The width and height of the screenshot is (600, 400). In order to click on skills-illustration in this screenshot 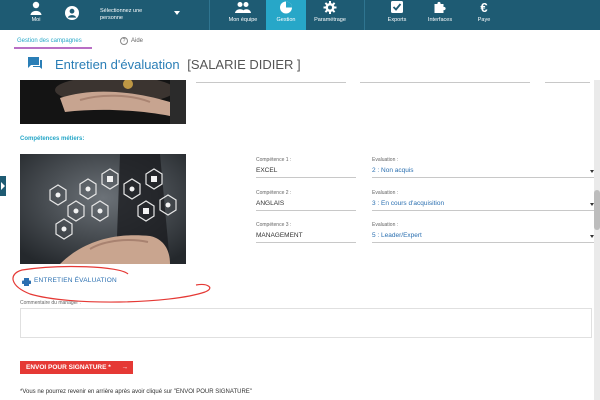, I will do `click(103, 209)`.